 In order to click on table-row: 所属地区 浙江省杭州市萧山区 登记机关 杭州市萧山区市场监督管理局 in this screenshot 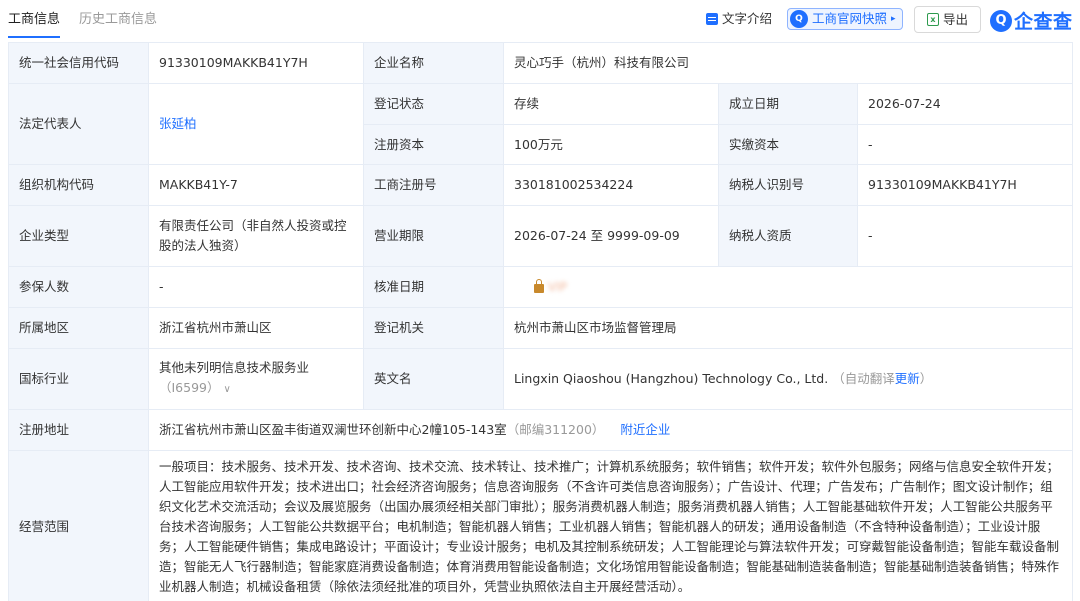, I will do `click(541, 328)`.